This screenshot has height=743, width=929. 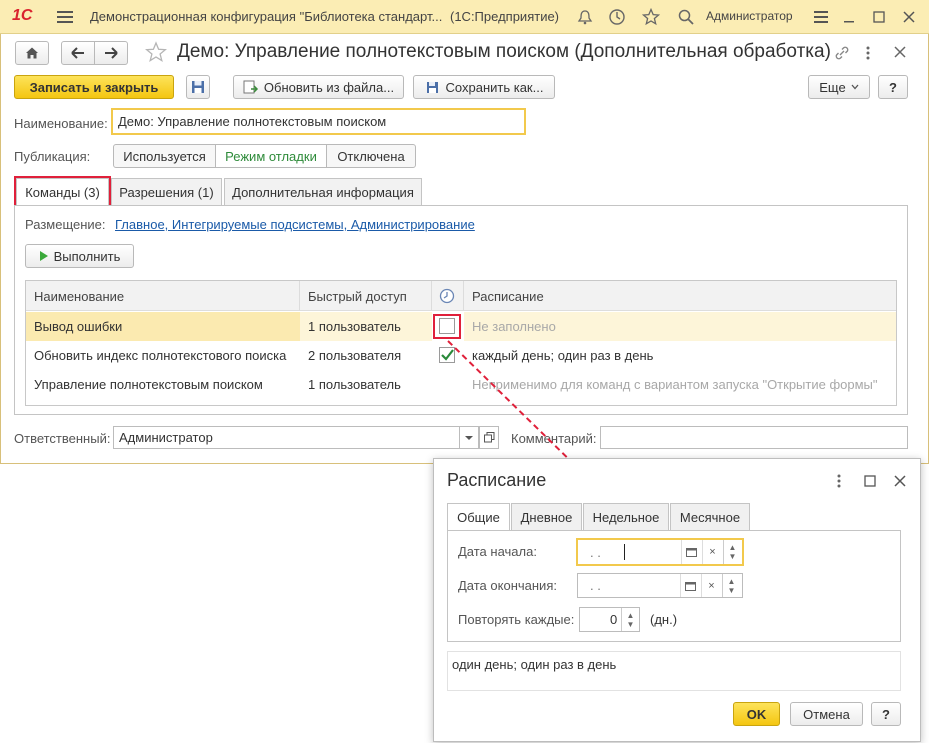 I want to click on tab-weekly: Недельное, so click(x=626, y=516).